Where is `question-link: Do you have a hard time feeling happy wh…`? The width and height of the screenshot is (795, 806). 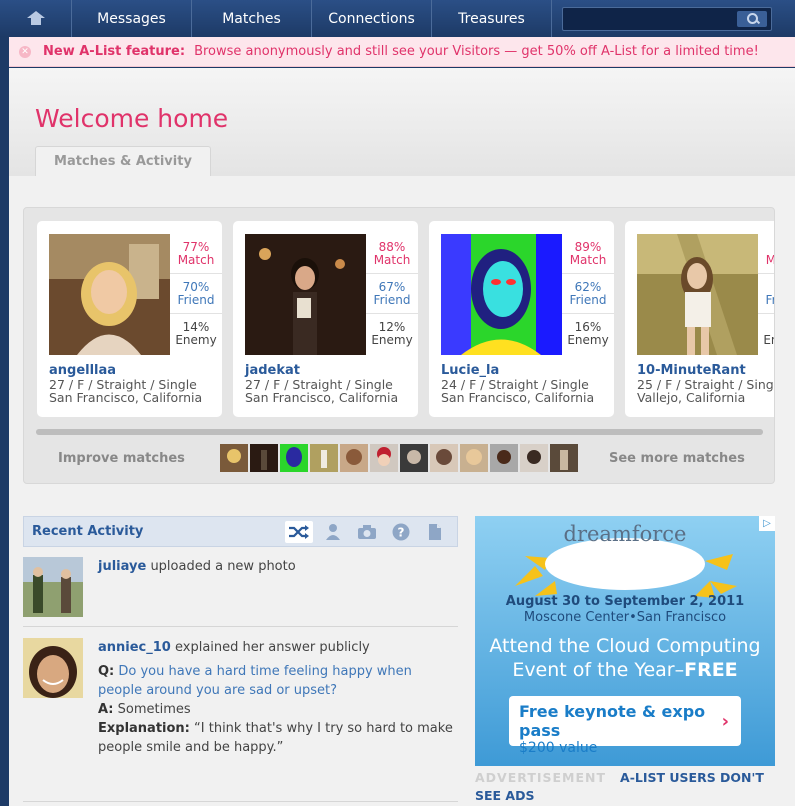 question-link: Do you have a hard time feeling happy wh… is located at coordinates (255, 681).